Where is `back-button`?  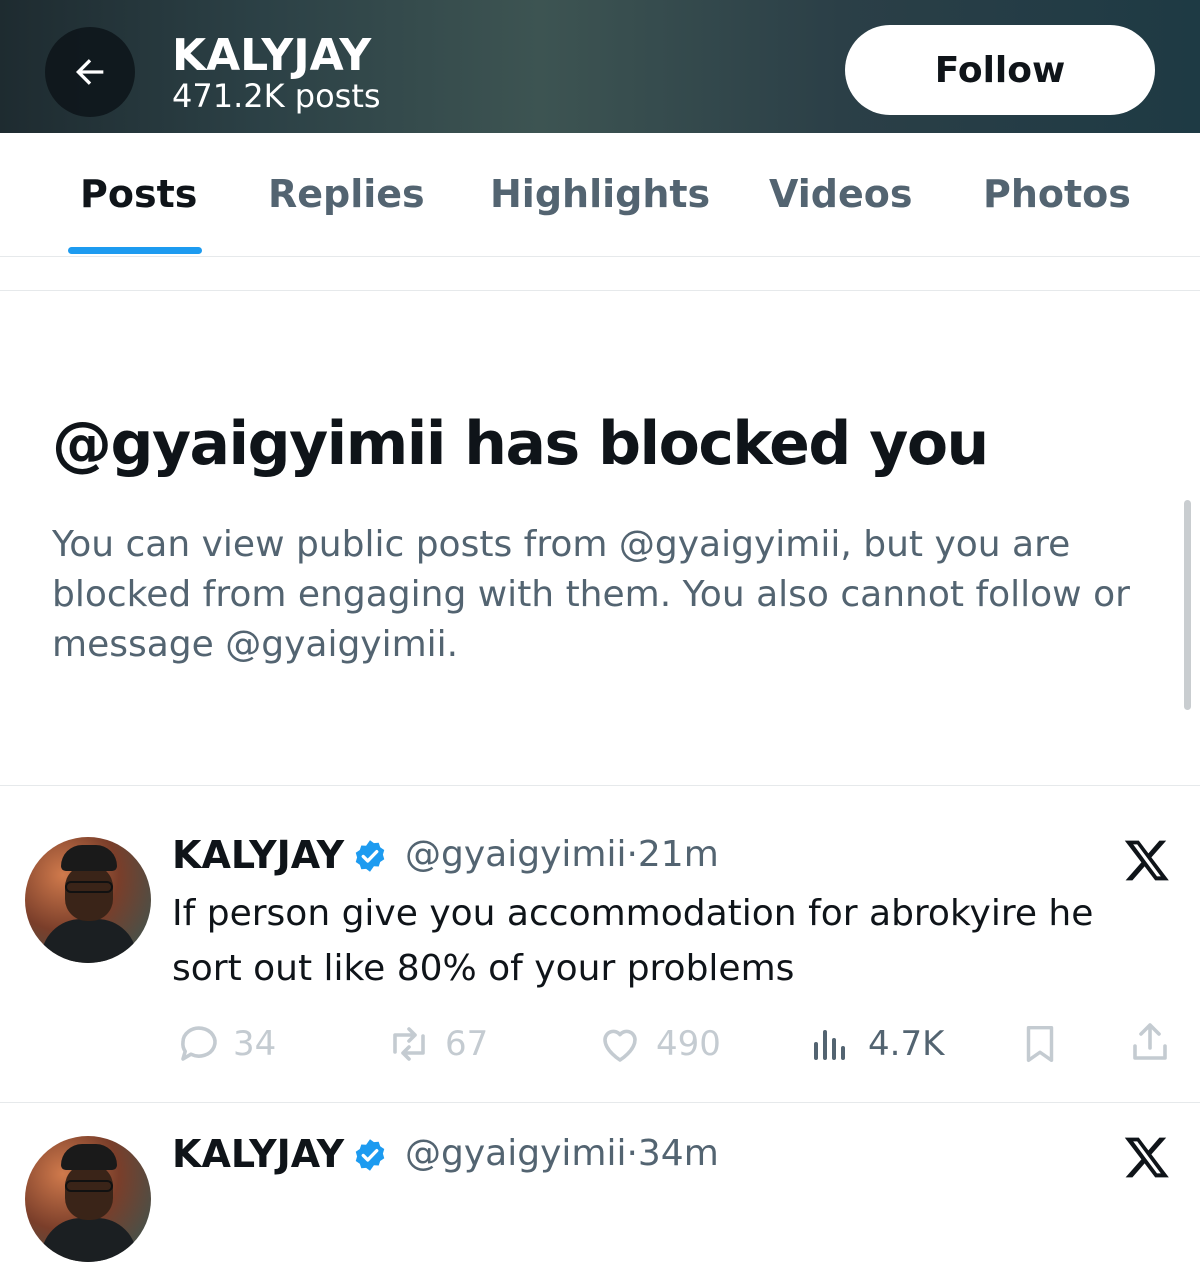
back-button is located at coordinates (90, 72).